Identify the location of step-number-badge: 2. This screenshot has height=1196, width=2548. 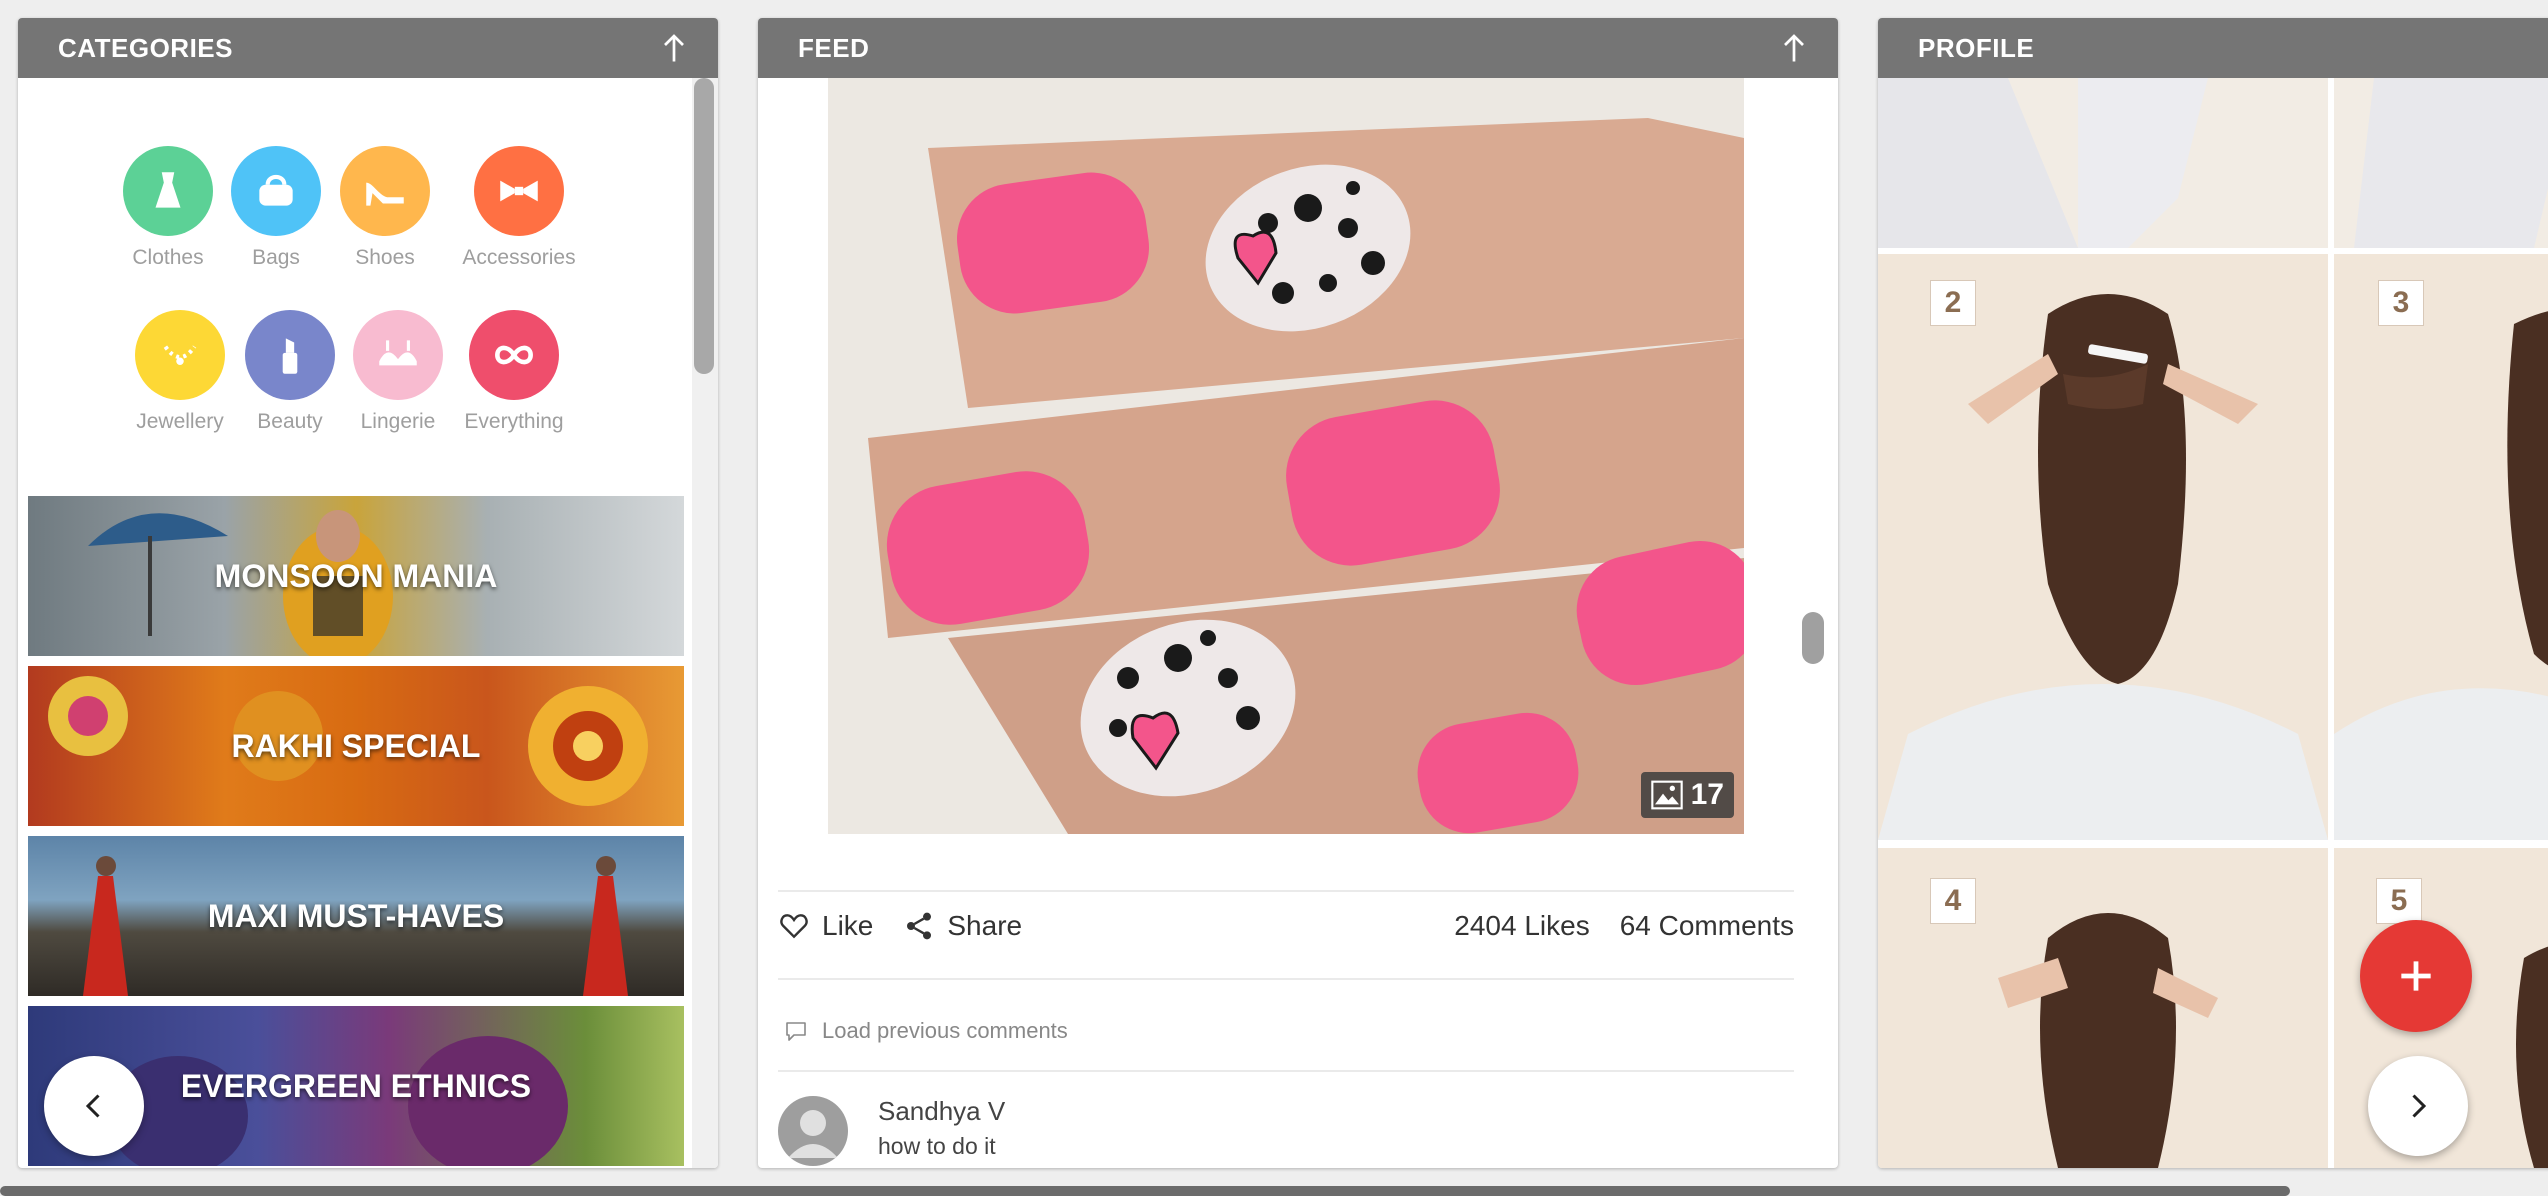
(1953, 303).